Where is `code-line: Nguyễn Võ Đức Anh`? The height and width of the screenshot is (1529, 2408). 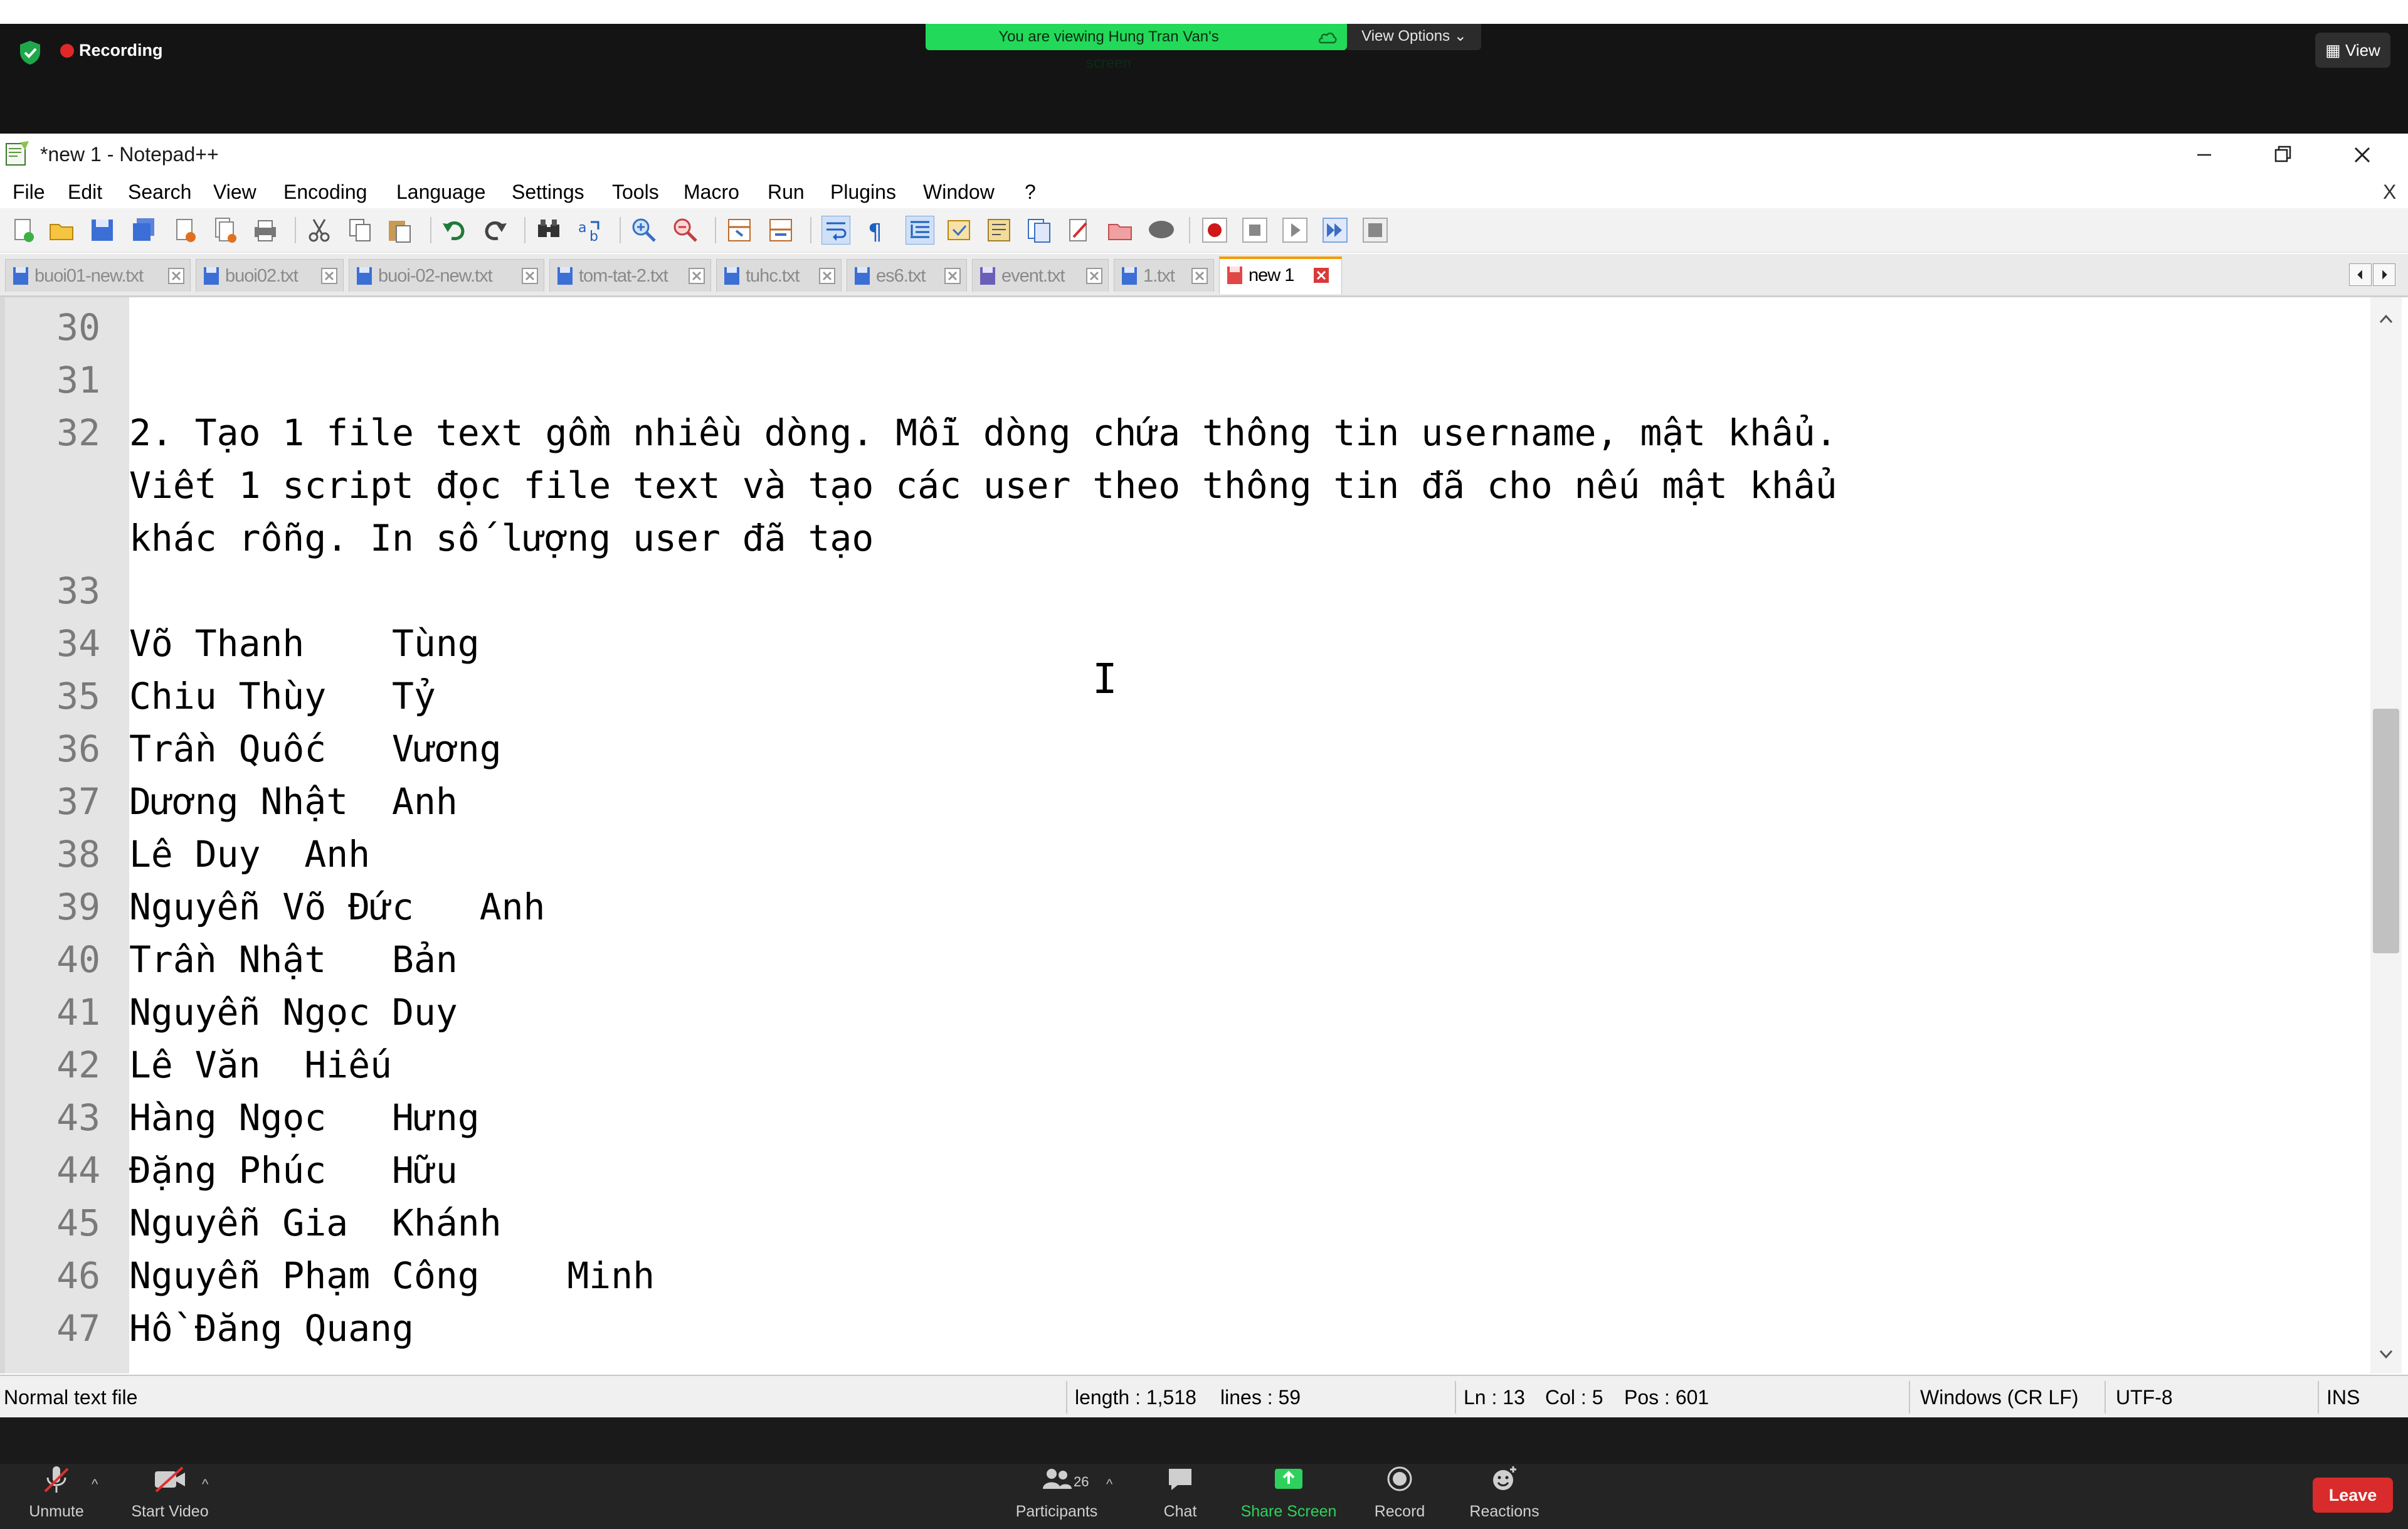
code-line: Nguyễn Võ Đức Anh is located at coordinates (337, 907).